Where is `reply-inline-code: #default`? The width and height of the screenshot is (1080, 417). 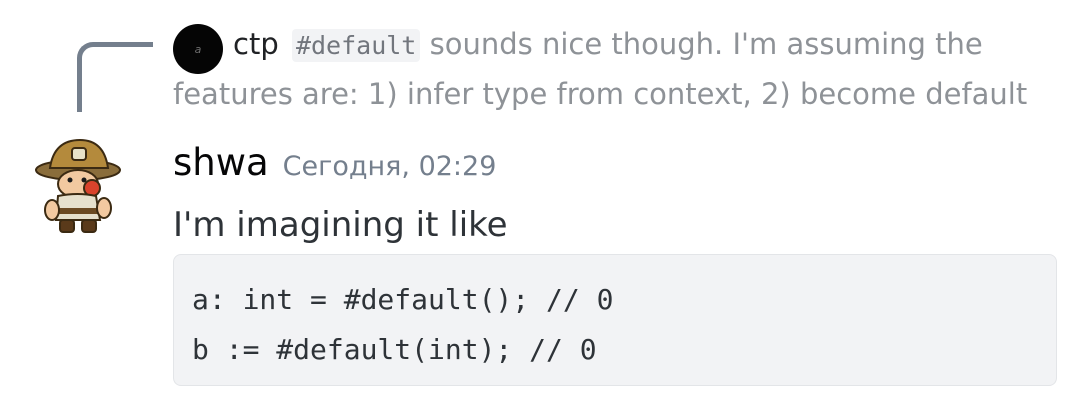
reply-inline-code: #default is located at coordinates (356, 45).